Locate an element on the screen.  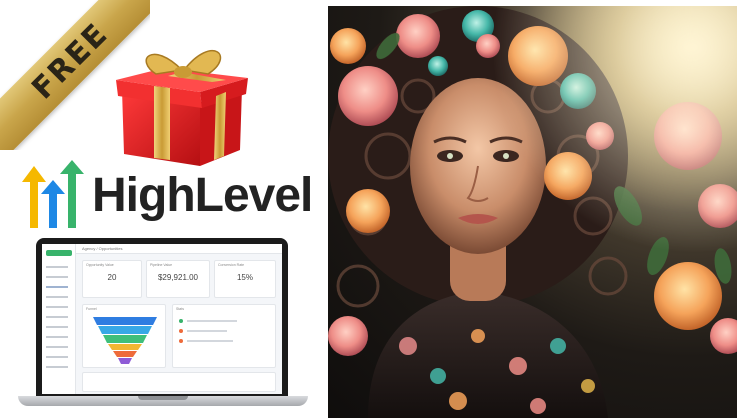
stat-card: Opportunity Value 20 is located at coordinates (112, 279).